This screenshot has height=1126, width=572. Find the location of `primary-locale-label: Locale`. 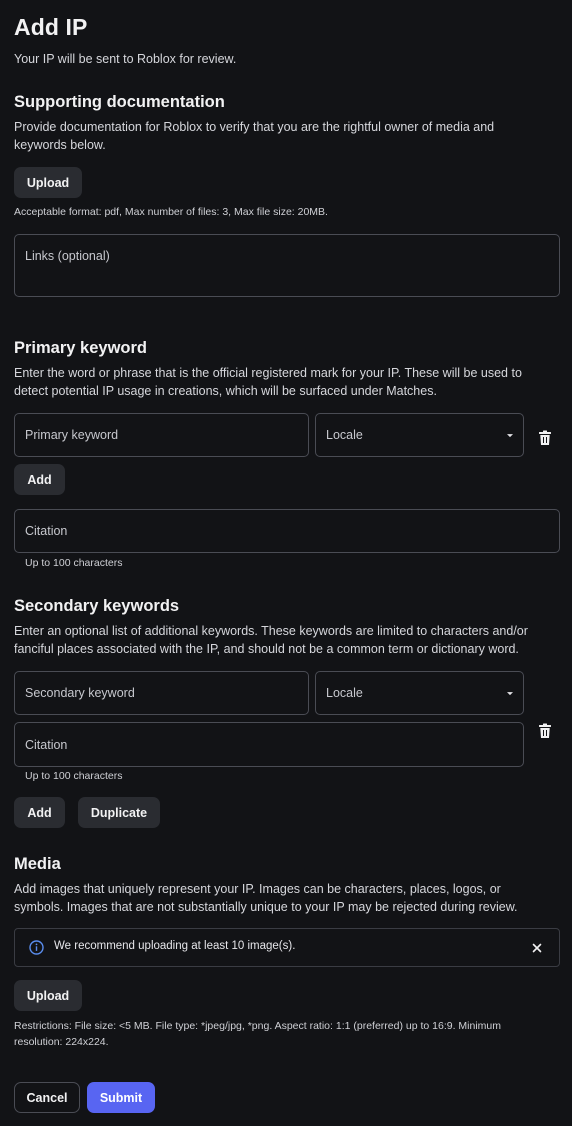

primary-locale-label: Locale is located at coordinates (344, 435).